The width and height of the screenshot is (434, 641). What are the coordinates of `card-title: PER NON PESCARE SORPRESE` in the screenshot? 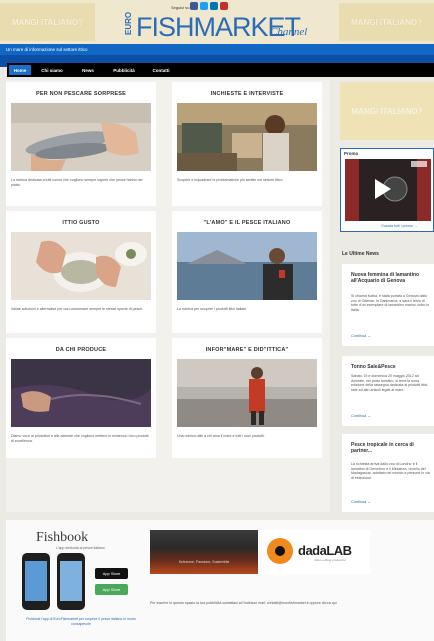 It's located at (81, 94).